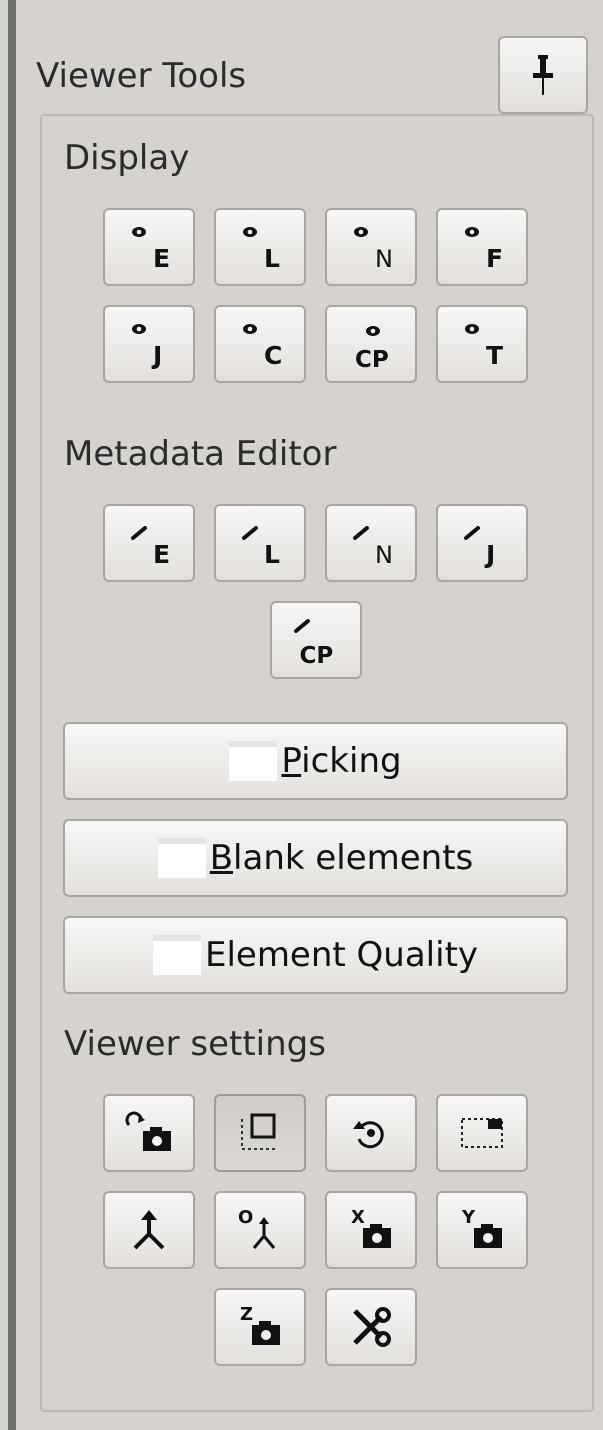 The image size is (603, 1430). Describe the element at coordinates (12, 715) in the screenshot. I see `dock-splitter` at that location.